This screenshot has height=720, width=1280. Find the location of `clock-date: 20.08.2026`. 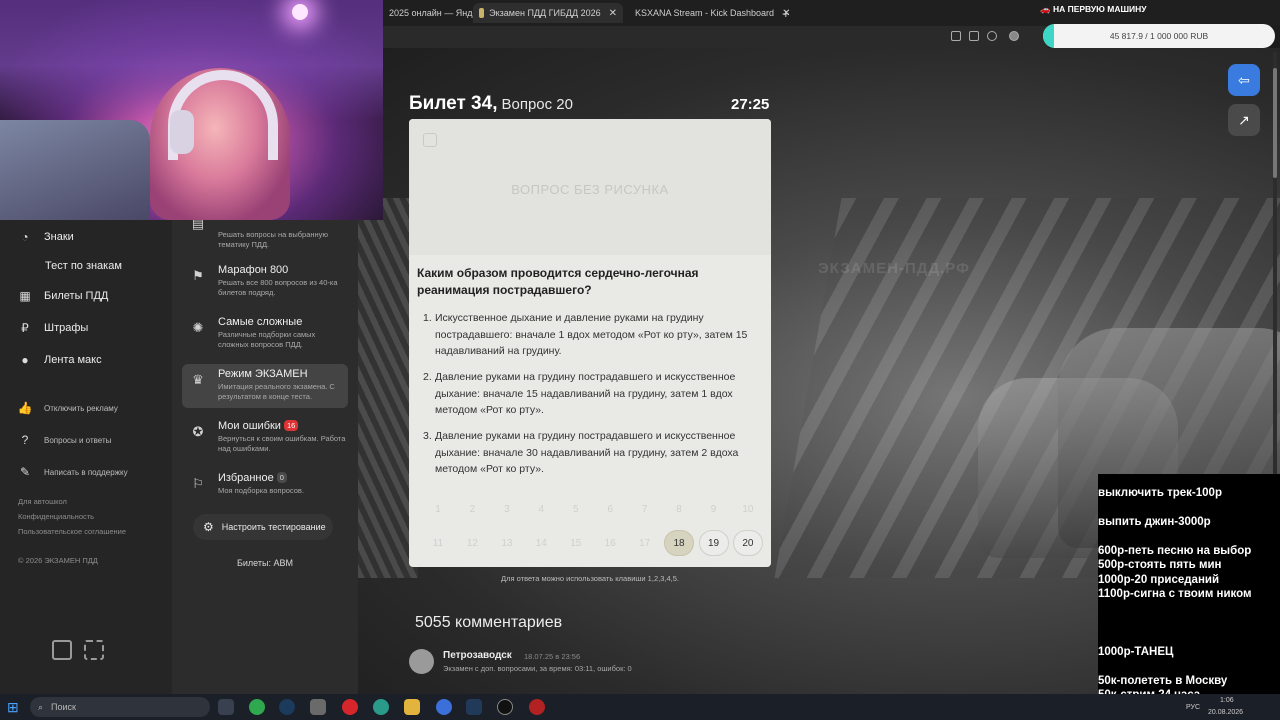

clock-date: 20.08.2026 is located at coordinates (1226, 712).